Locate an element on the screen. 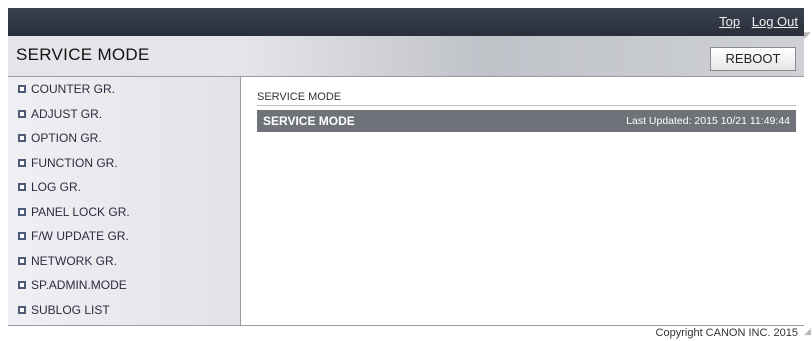 This screenshot has height=341, width=812. section-title: SERVICE MODE is located at coordinates (309, 121).